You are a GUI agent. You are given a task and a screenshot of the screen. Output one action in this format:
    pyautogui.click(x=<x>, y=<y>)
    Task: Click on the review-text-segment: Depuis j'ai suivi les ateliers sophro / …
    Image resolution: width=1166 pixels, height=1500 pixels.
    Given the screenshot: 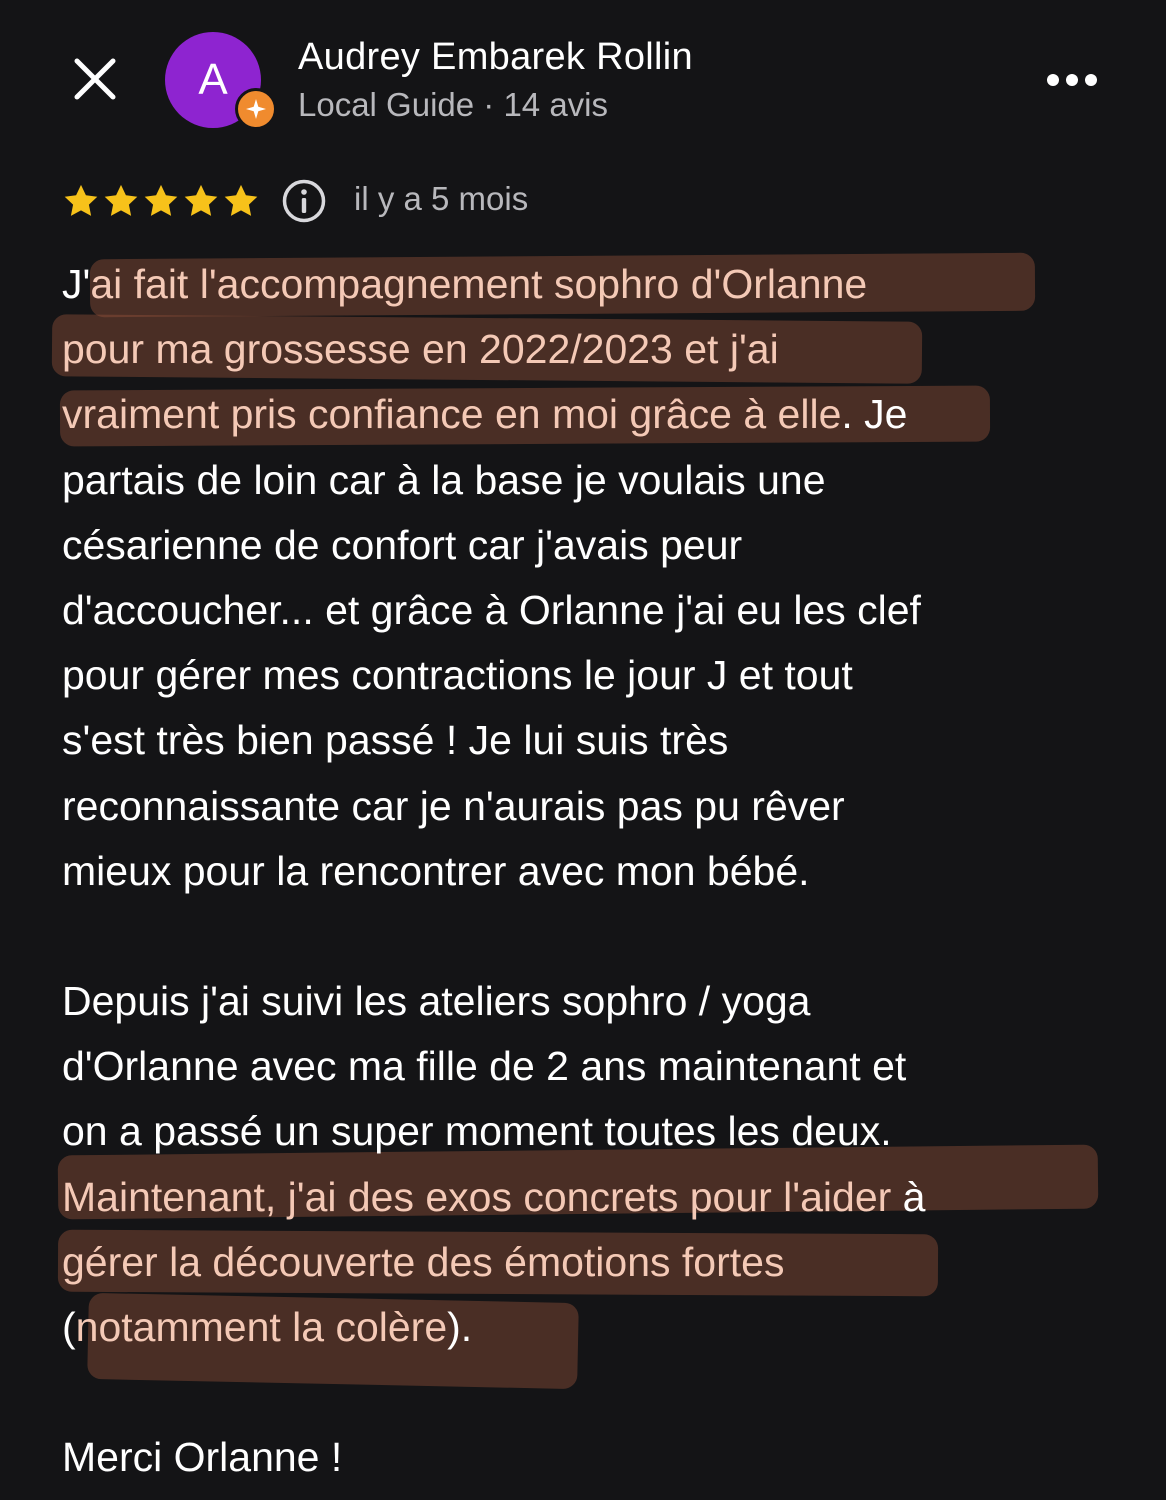 What is the action you would take?
    pyautogui.click(x=436, y=1001)
    